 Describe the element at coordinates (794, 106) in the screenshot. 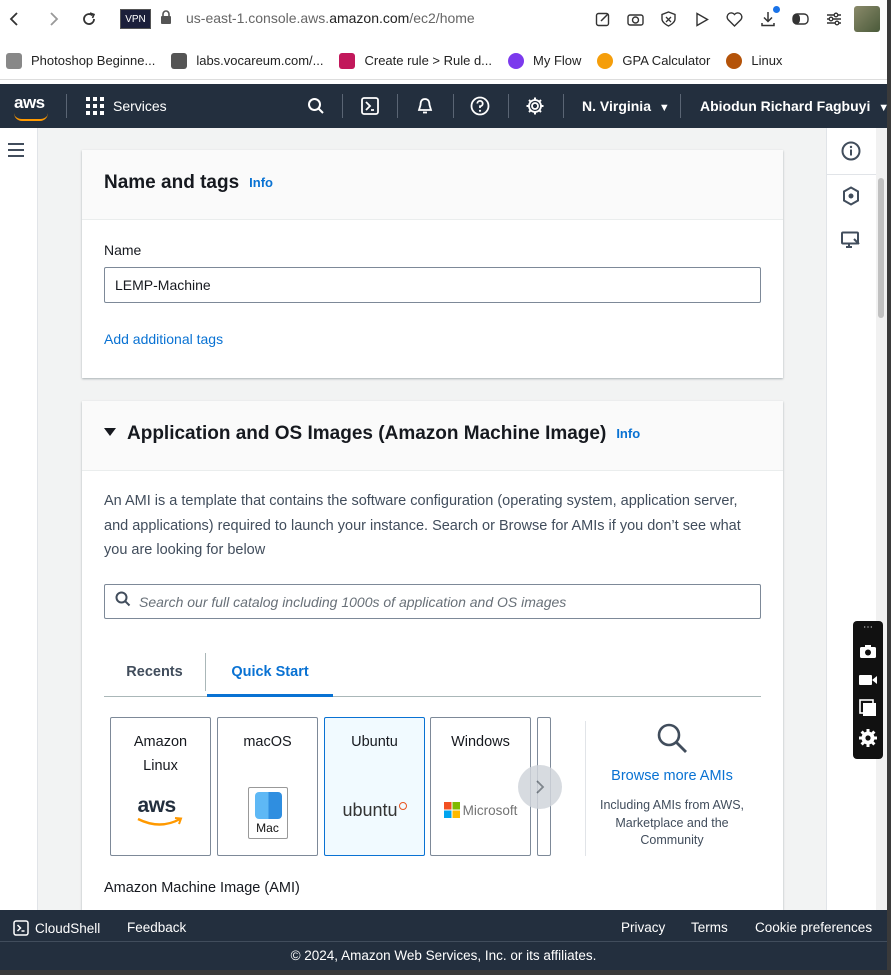

I see `account-menu: Abiodun Richard Fagbuyi ▼` at that location.